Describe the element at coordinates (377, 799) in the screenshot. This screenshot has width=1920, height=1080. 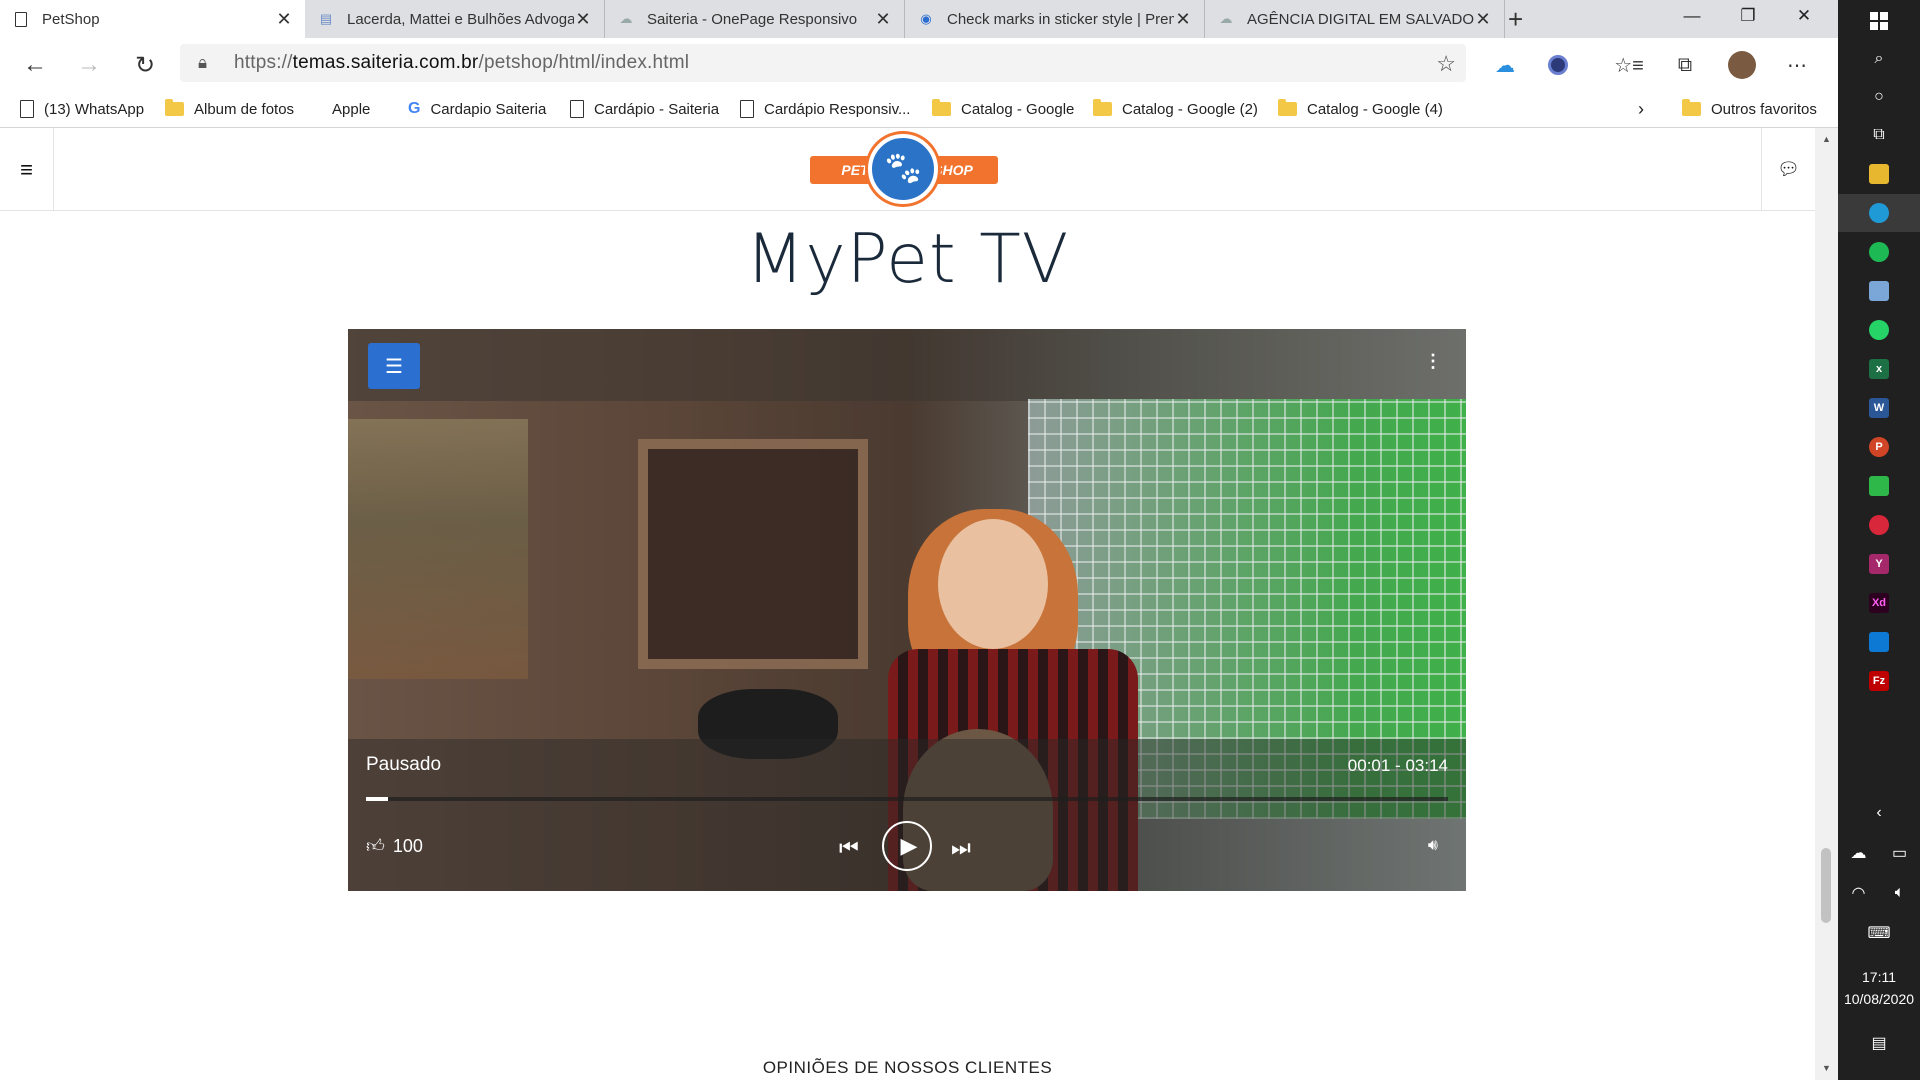
I see `progress-fill` at that location.